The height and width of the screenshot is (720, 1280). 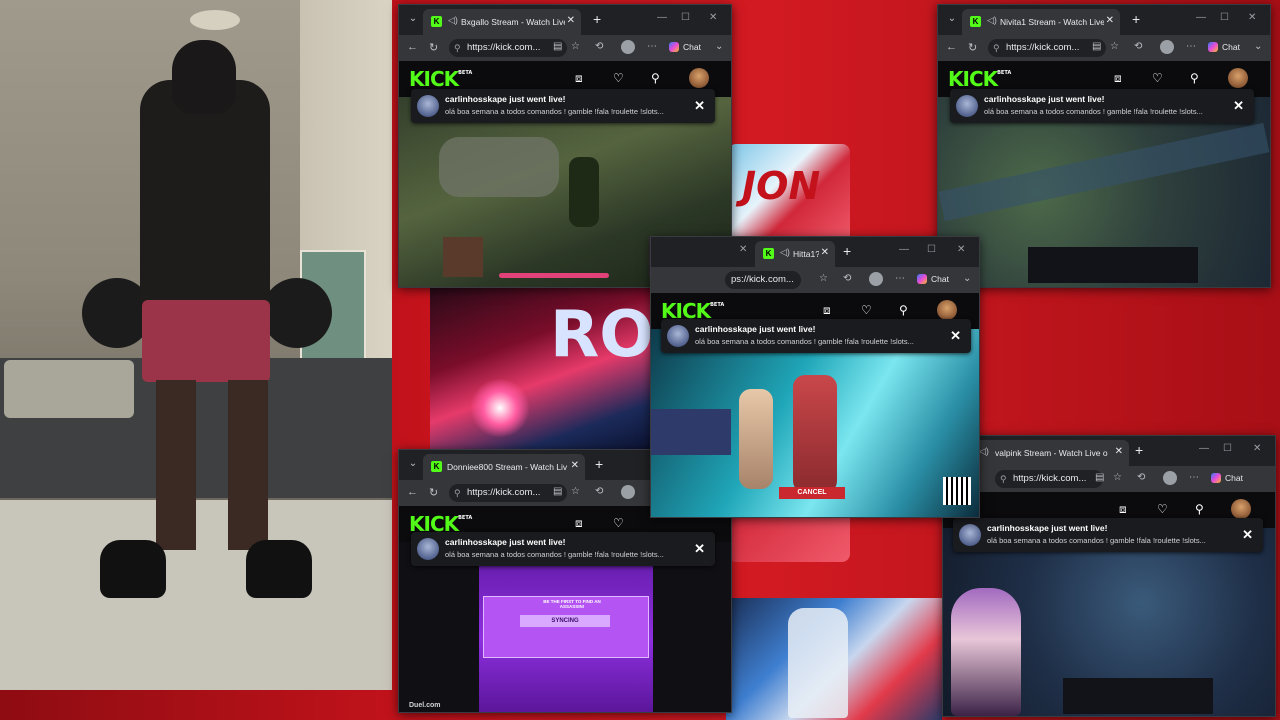 I want to click on cancel-button: CANCEL, so click(x=812, y=493).